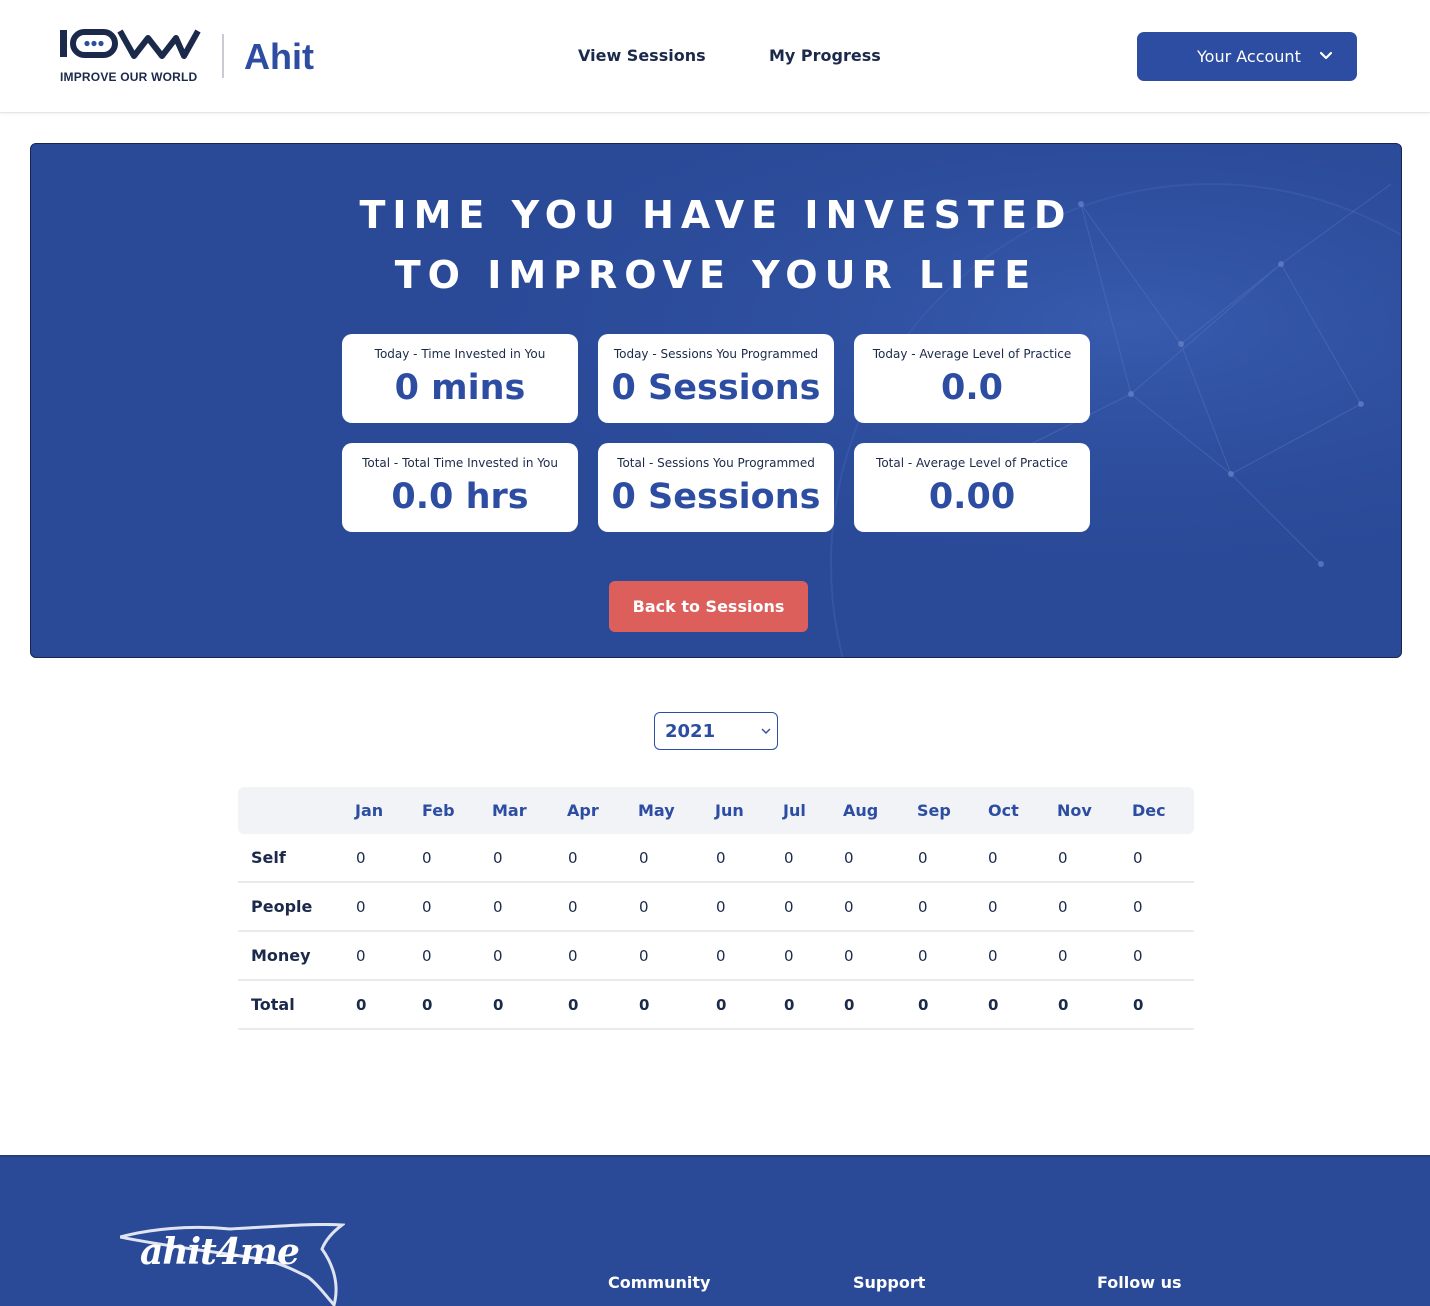 The width and height of the screenshot is (1430, 1306). Describe the element at coordinates (972, 463) in the screenshot. I see `stat-label: Total - Average Level of Practice` at that location.